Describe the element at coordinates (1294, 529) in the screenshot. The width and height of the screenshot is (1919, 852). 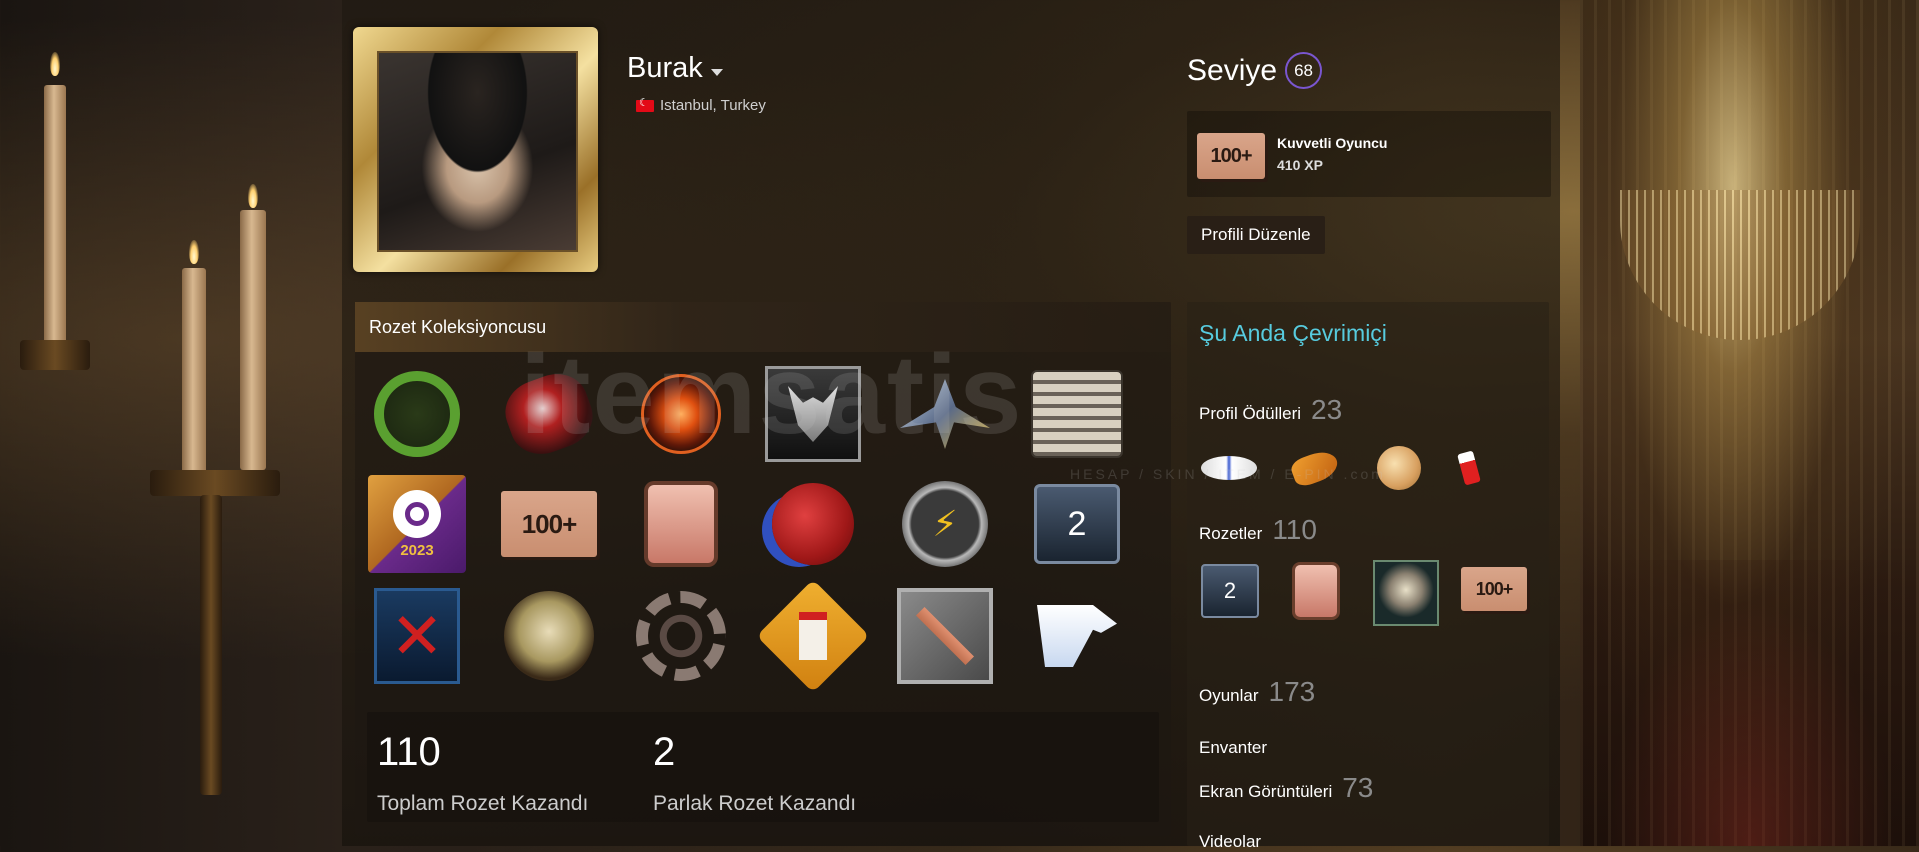
I see `badges-count: 110` at that location.